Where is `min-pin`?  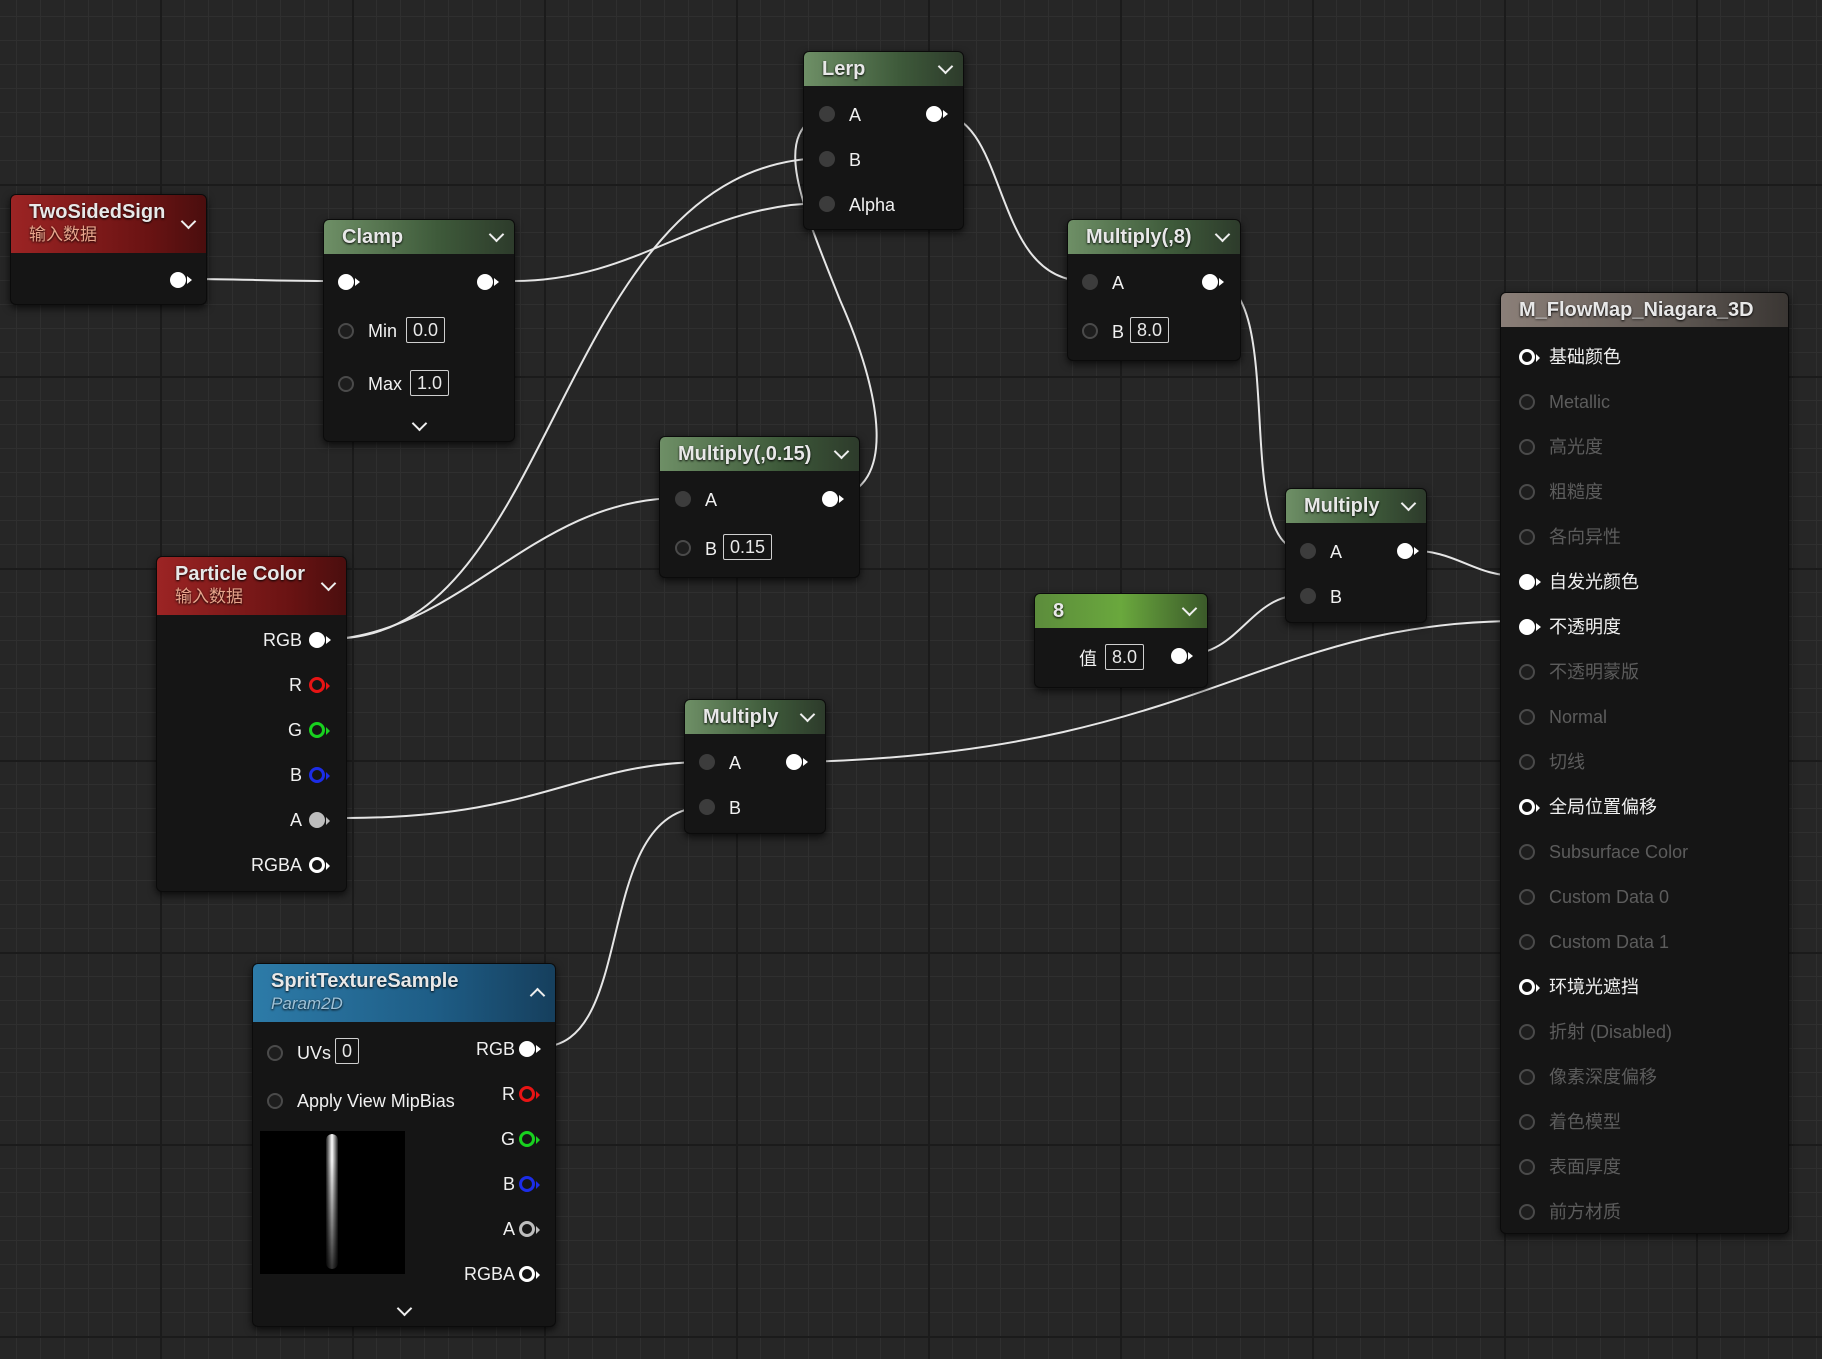 min-pin is located at coordinates (346, 331).